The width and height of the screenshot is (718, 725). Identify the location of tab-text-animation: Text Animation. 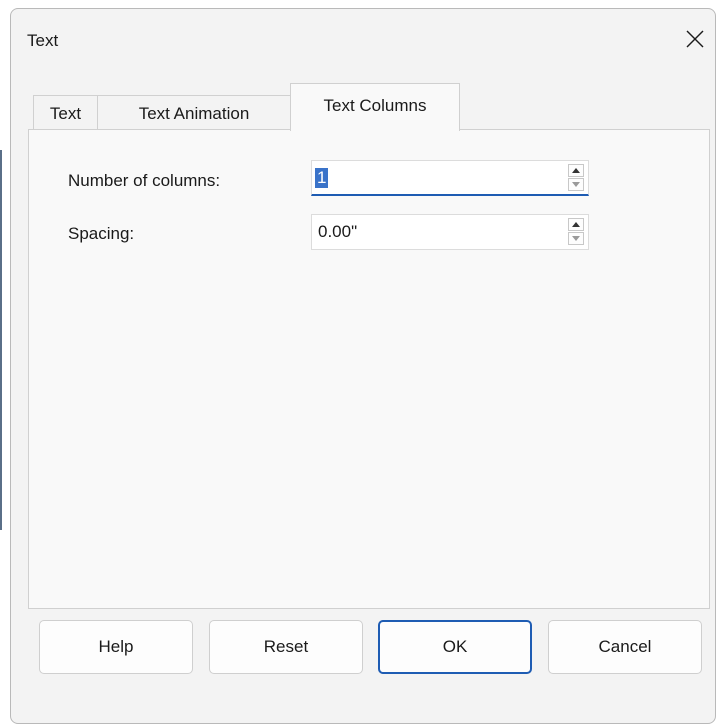
(193, 113).